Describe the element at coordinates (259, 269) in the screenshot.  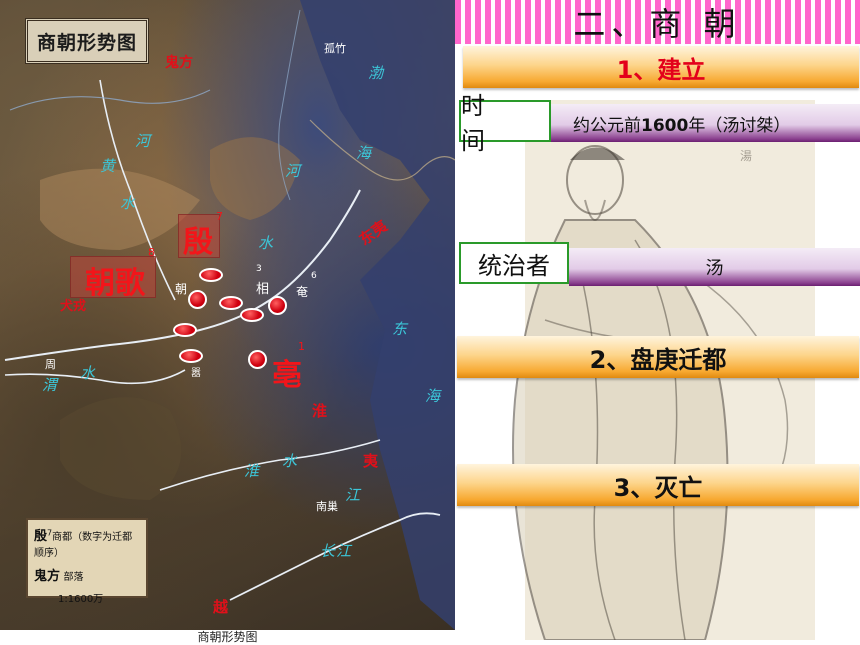
I see `xiang-number: 3` at that location.